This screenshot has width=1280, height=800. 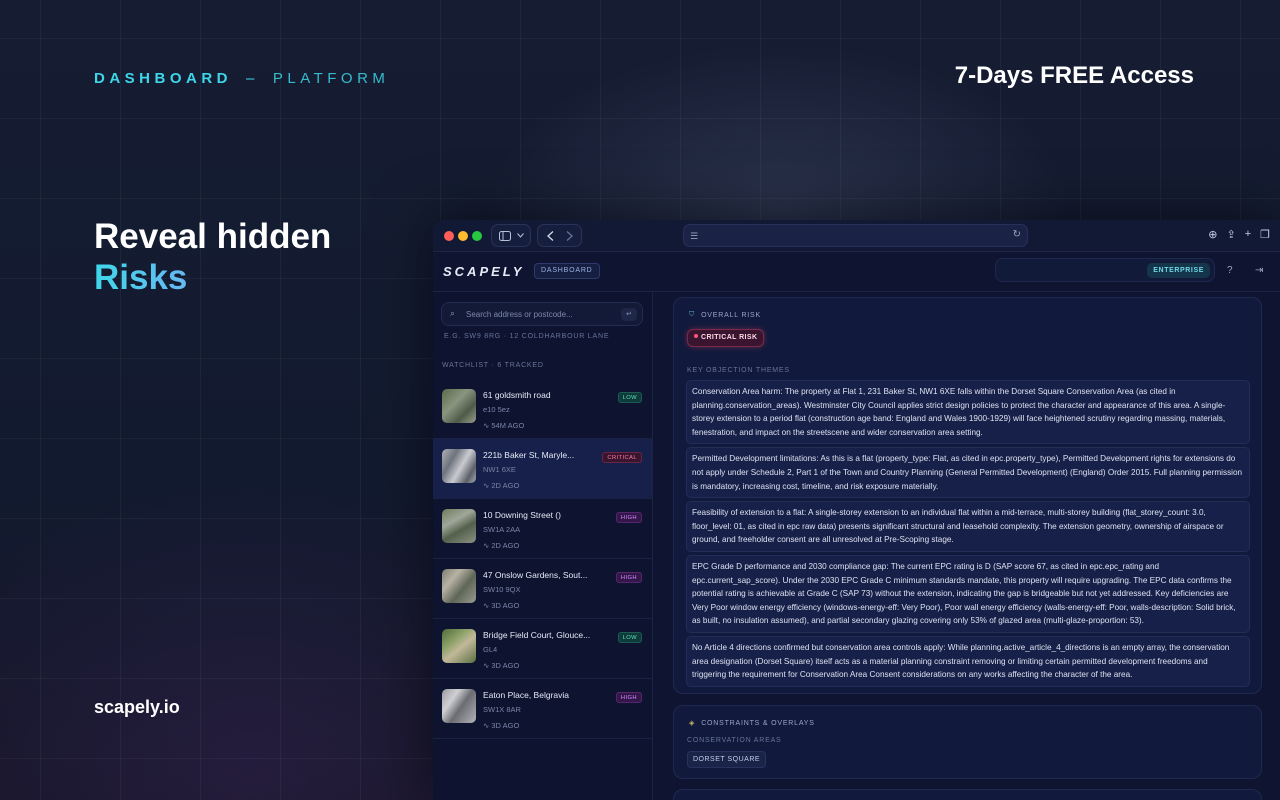 What do you see at coordinates (517, 395) in the screenshot?
I see `item-name: 61 goldsmith road` at bounding box center [517, 395].